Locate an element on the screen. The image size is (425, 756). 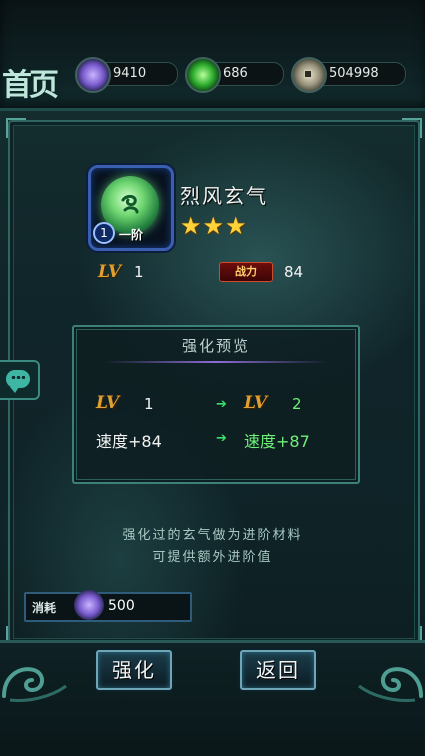
coin-counter: 504998 is located at coordinates (348, 75).